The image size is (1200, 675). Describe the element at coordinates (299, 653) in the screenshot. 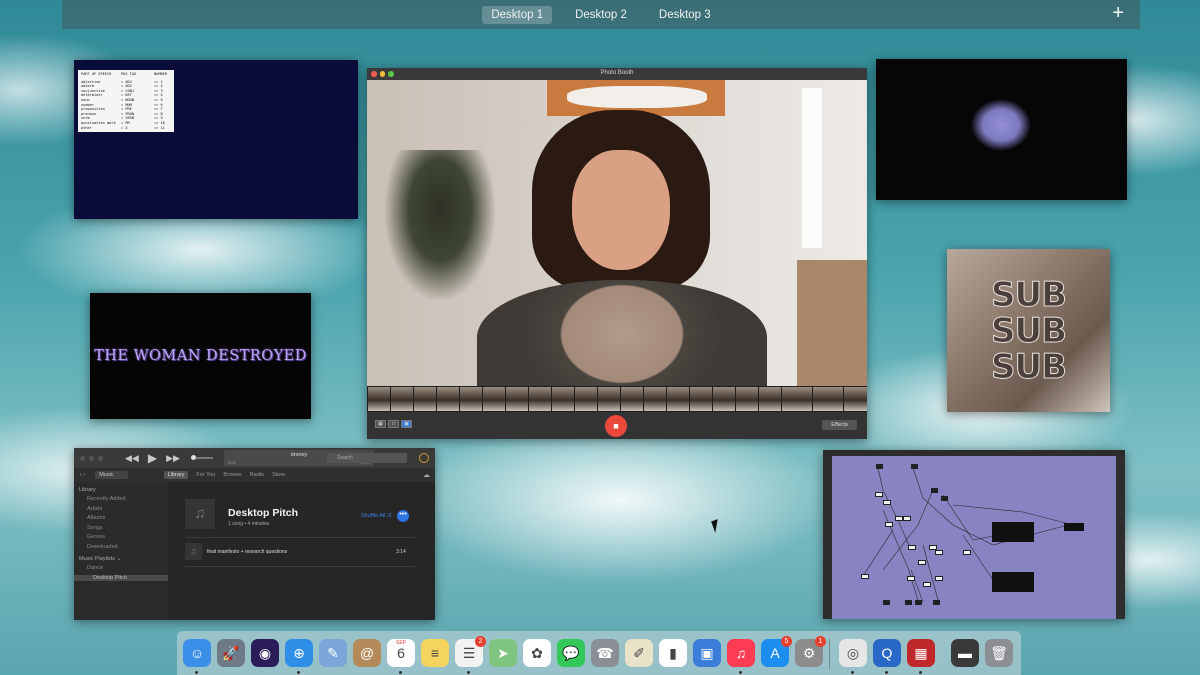

I see `safari-icon: ⊕` at that location.